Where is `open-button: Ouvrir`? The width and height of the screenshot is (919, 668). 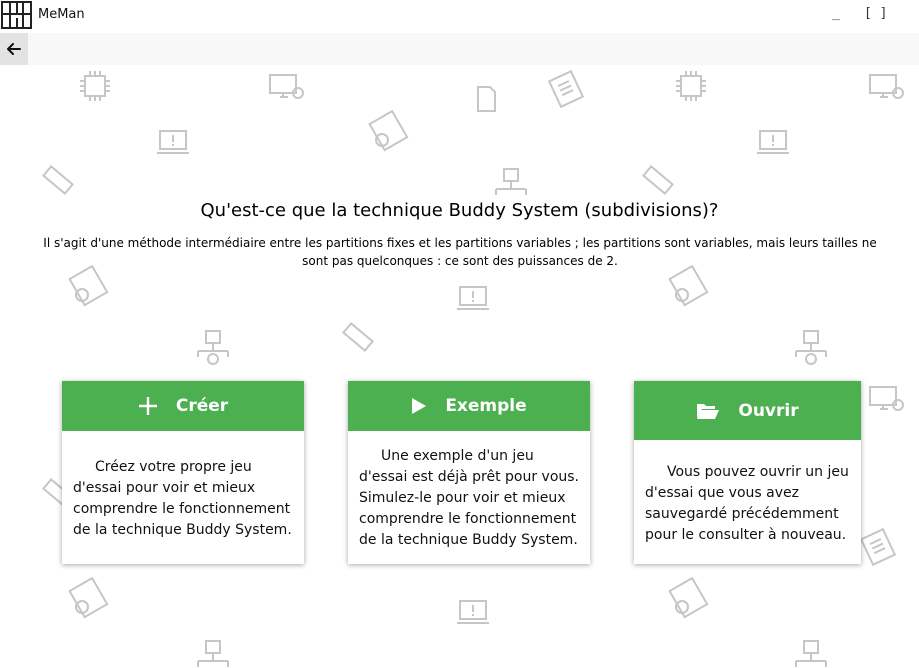
open-button: Ouvrir is located at coordinates (747, 410).